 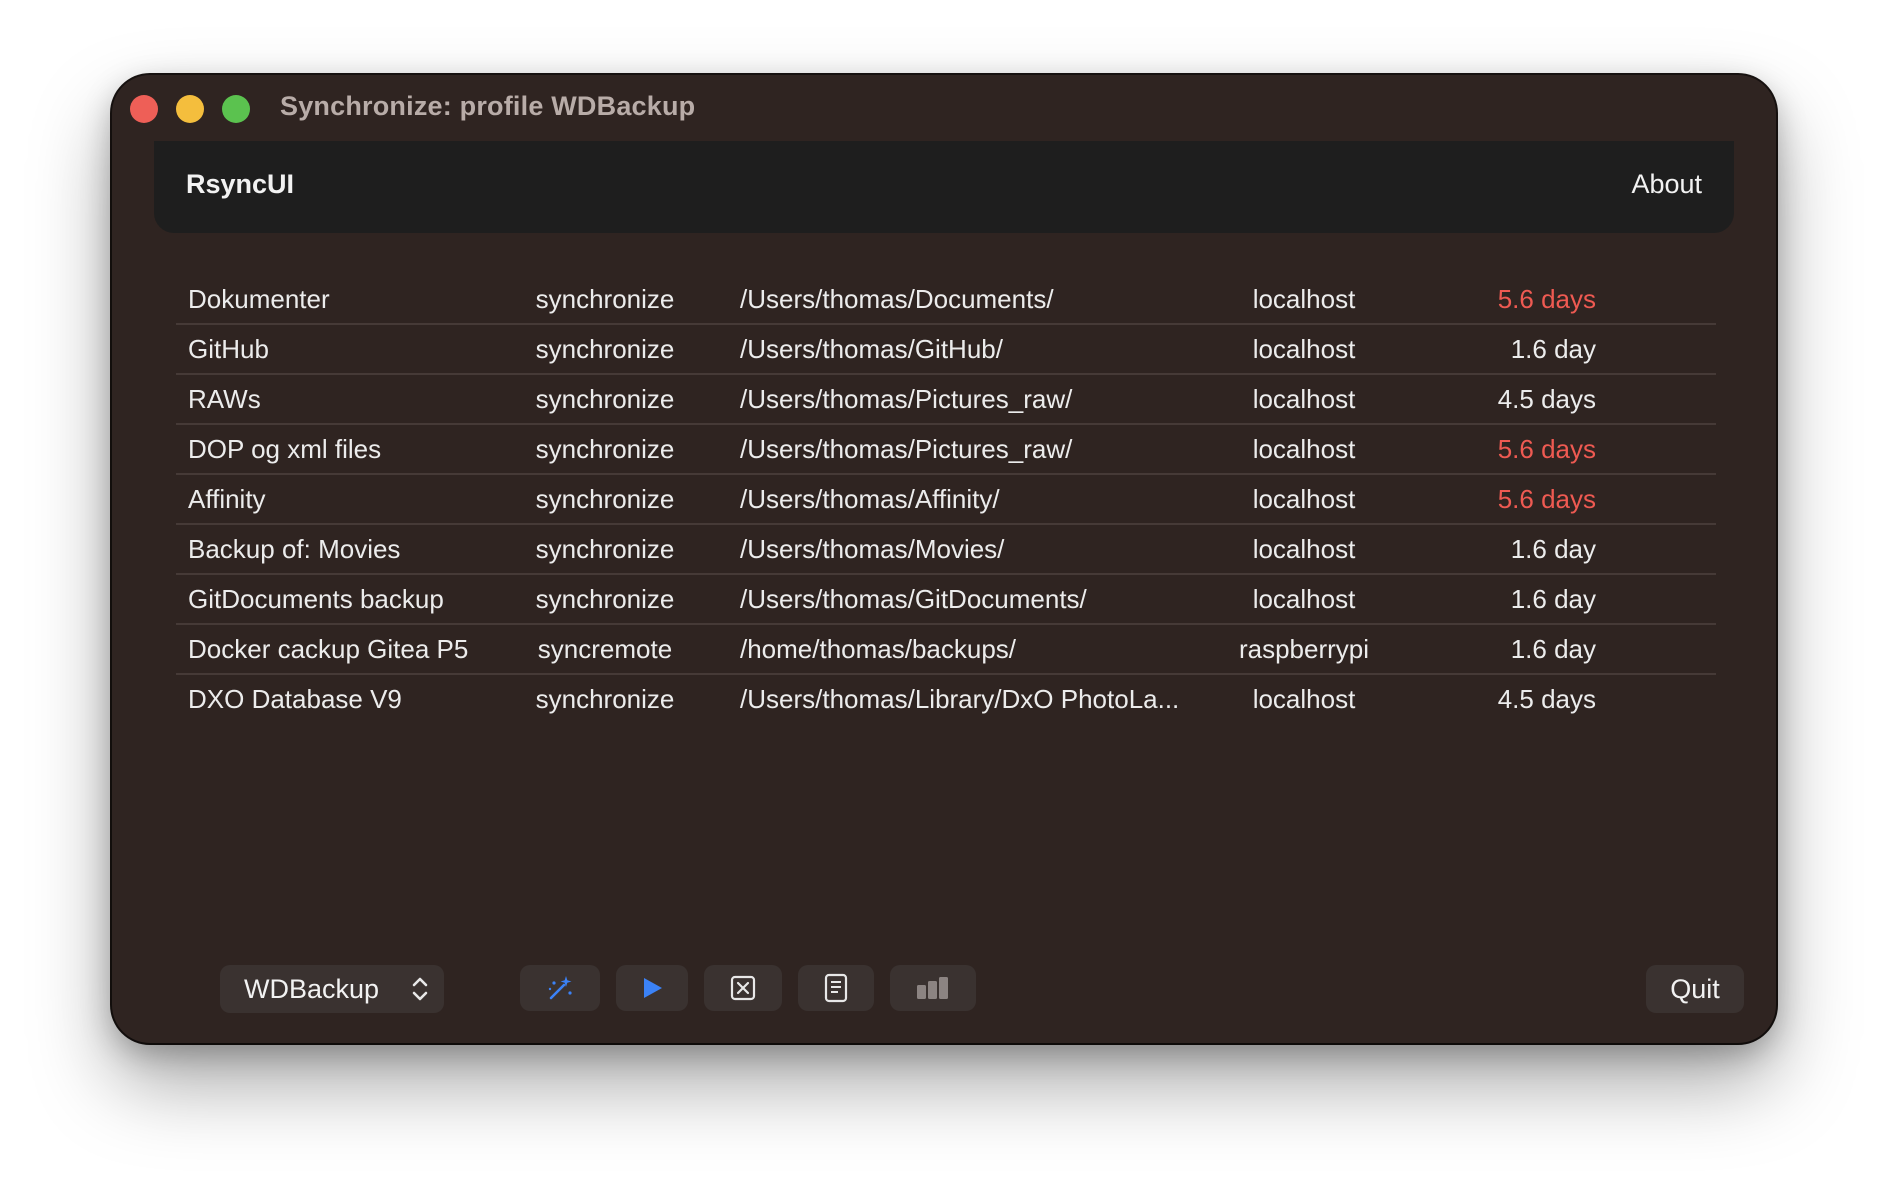 I want to click on chart-icon, so click(x=932, y=988).